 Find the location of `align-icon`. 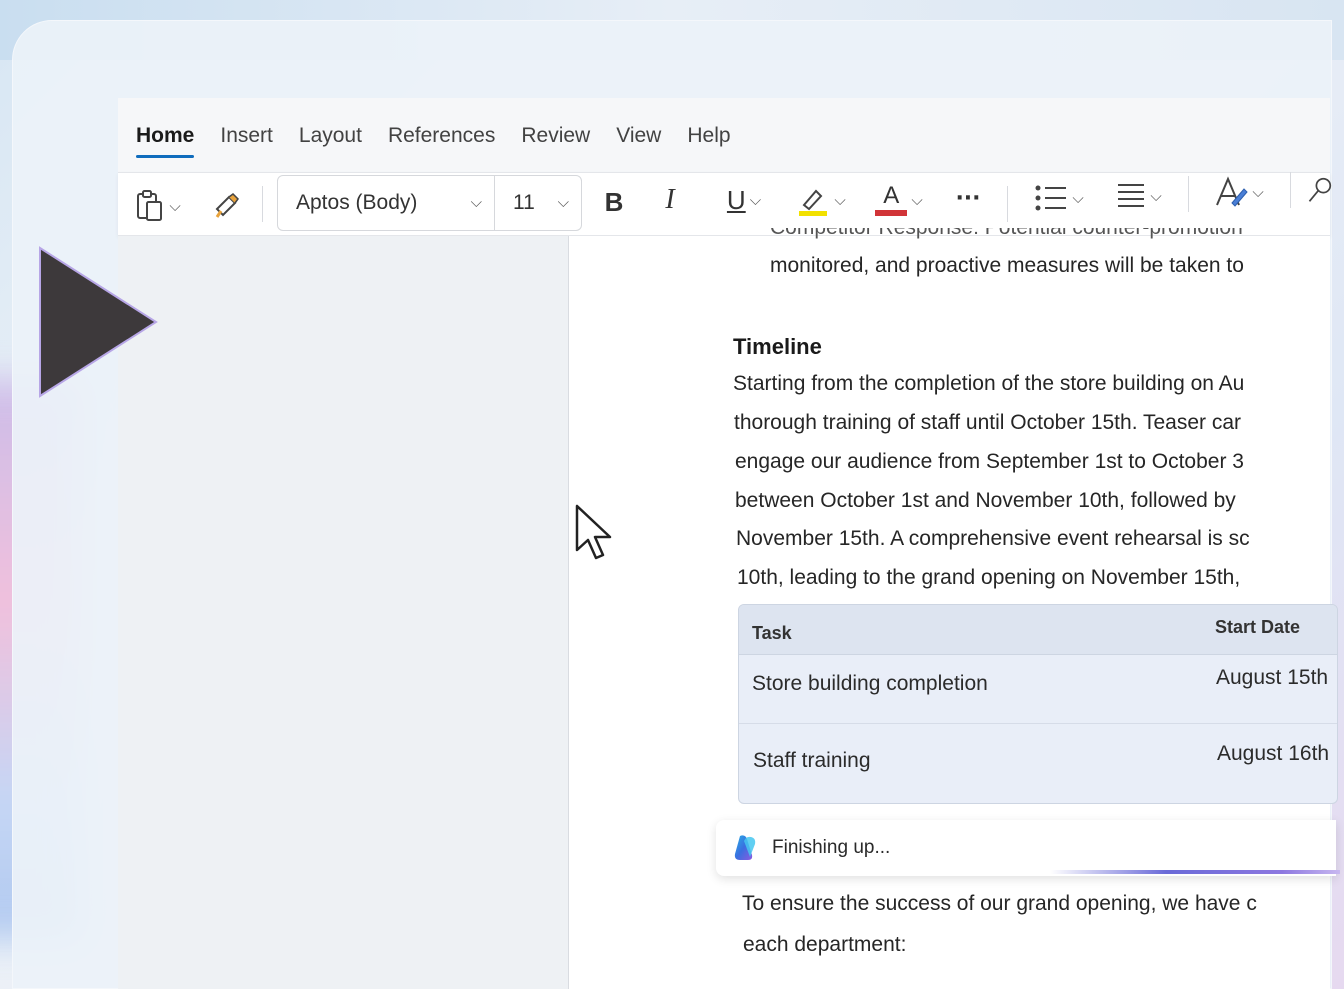

align-icon is located at coordinates (1131, 195).